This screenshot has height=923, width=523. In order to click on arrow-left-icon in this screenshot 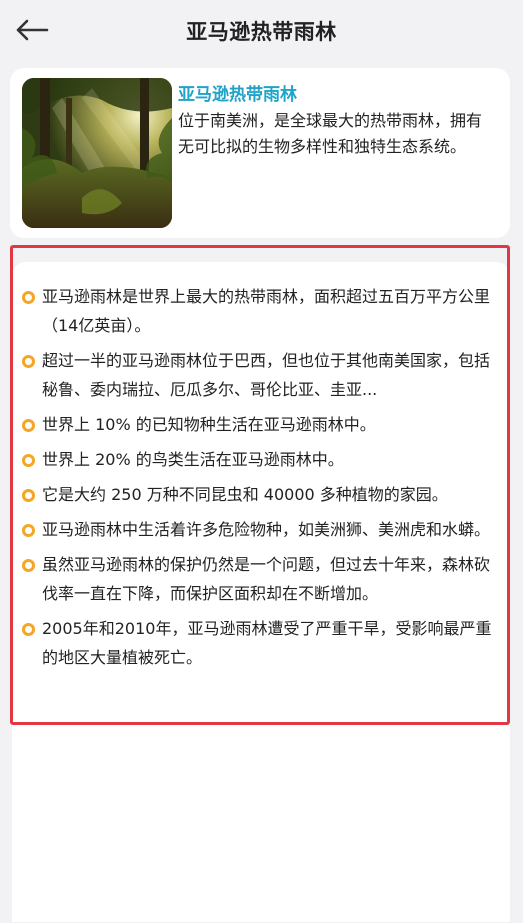, I will do `click(32, 30)`.